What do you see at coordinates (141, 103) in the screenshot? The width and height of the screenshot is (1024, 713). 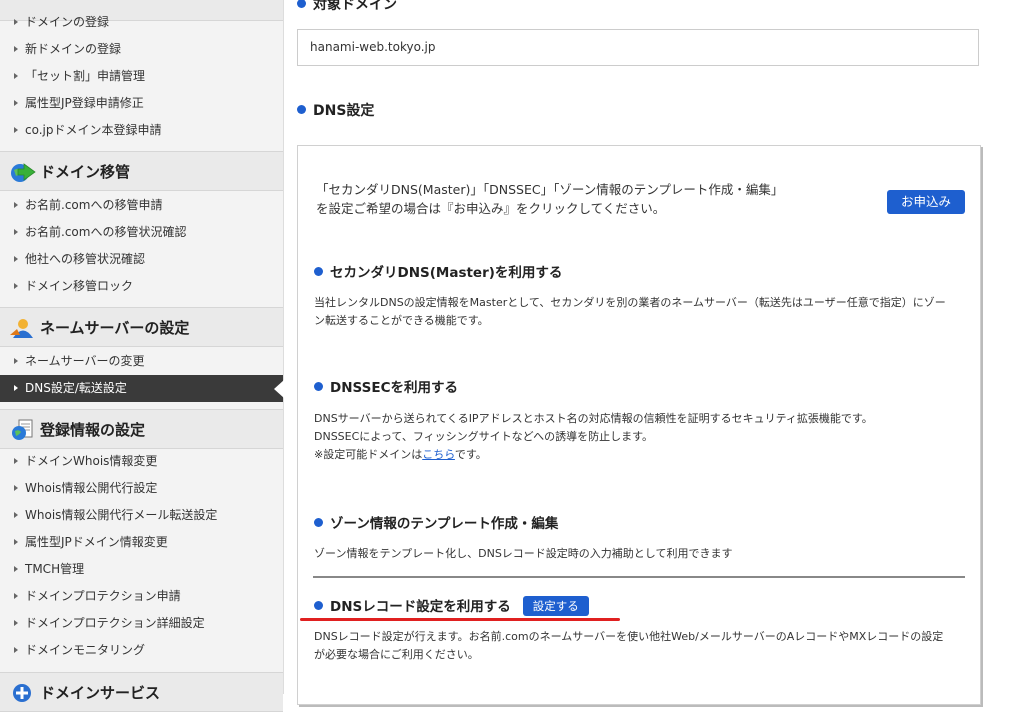 I see `sidebar-item-jp-correction: 属性型JP登録申請修正` at bounding box center [141, 103].